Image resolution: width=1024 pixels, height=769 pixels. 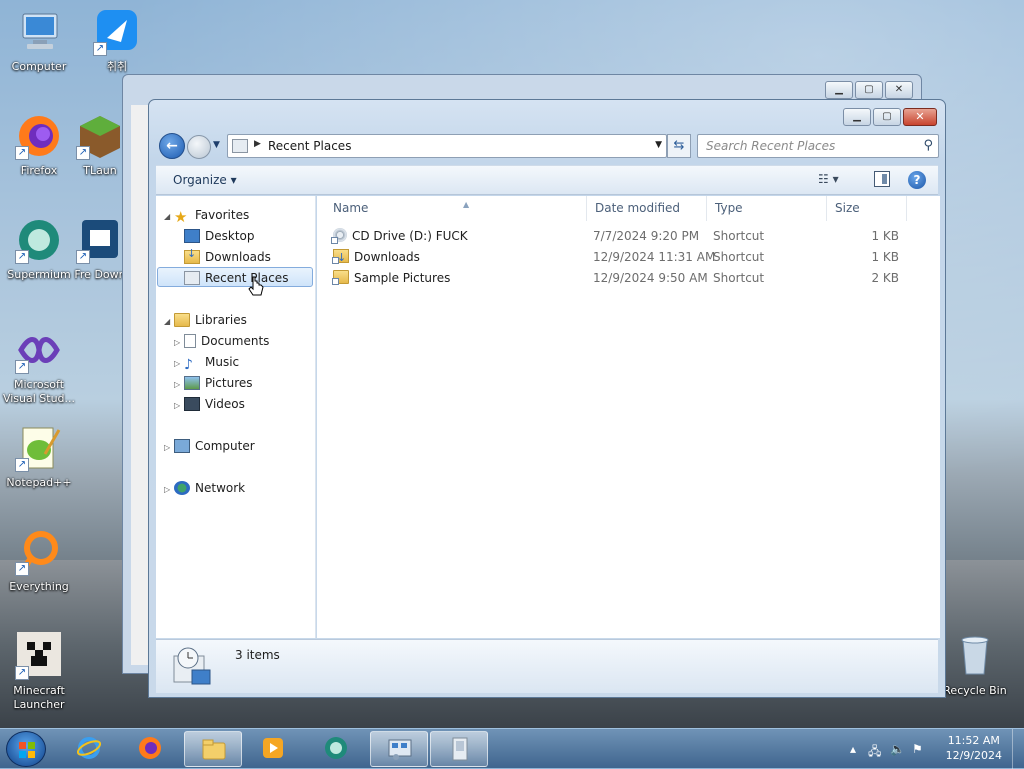 What do you see at coordinates (199, 147) in the screenshot?
I see `forward-button` at bounding box center [199, 147].